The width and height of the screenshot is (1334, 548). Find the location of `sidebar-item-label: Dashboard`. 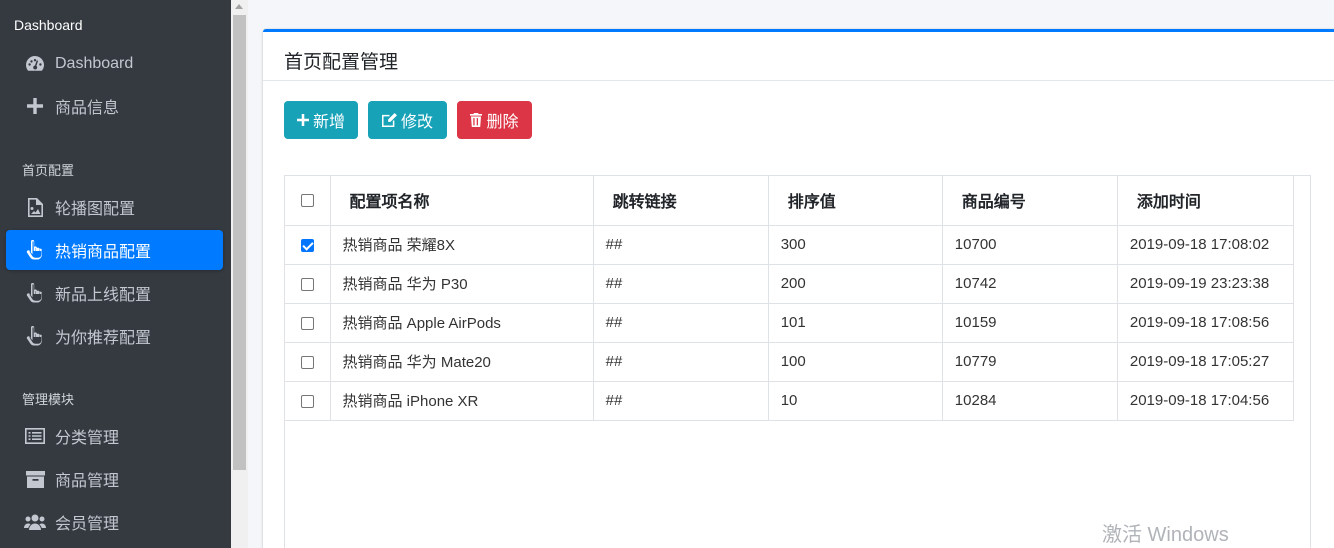

sidebar-item-label: Dashboard is located at coordinates (94, 63).